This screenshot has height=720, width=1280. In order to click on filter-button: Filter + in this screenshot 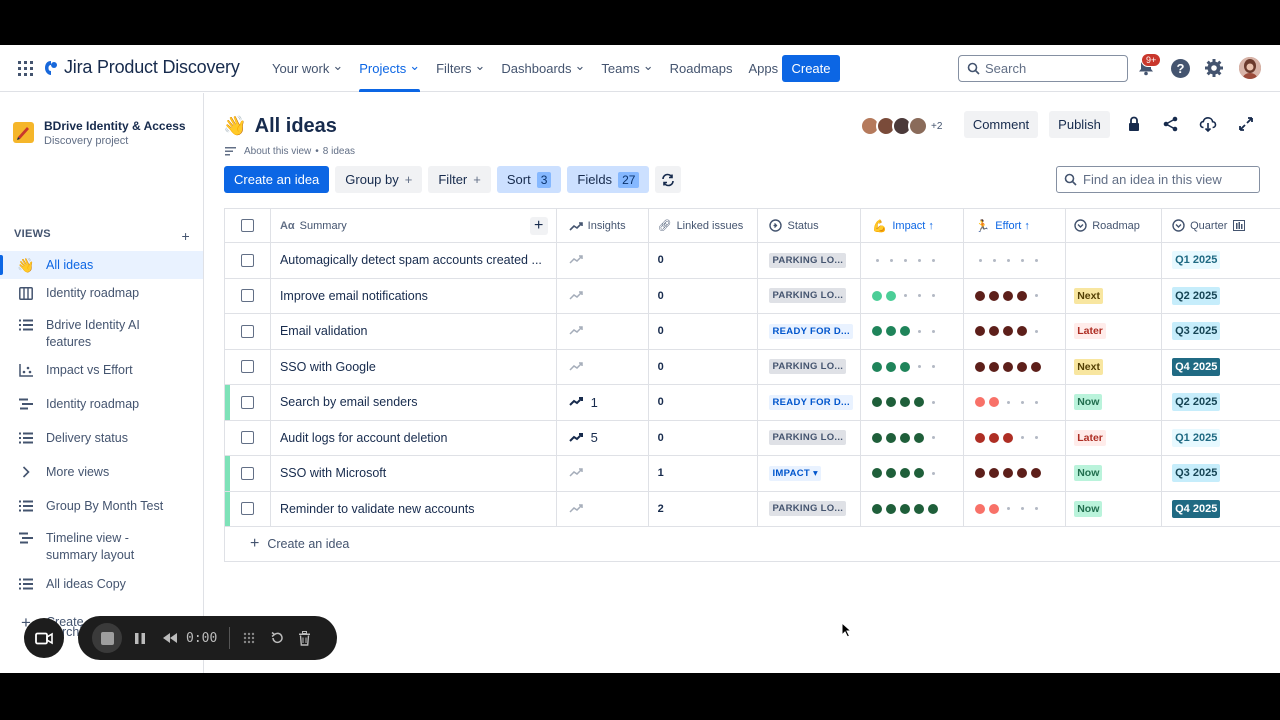, I will do `click(459, 179)`.